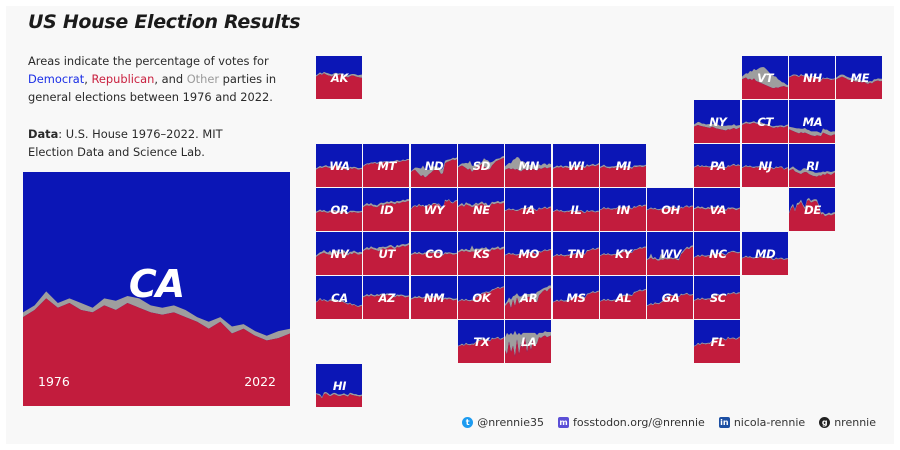 The width and height of the screenshot is (900, 450). I want to click on state-label-id: ID, so click(387, 210).